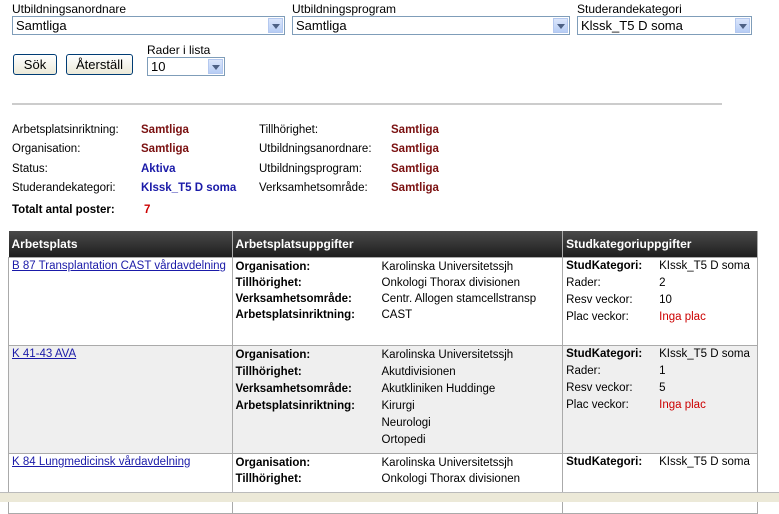 The width and height of the screenshot is (779, 514). I want to click on tillhorighet-value: Akutdivisionen, so click(418, 372).